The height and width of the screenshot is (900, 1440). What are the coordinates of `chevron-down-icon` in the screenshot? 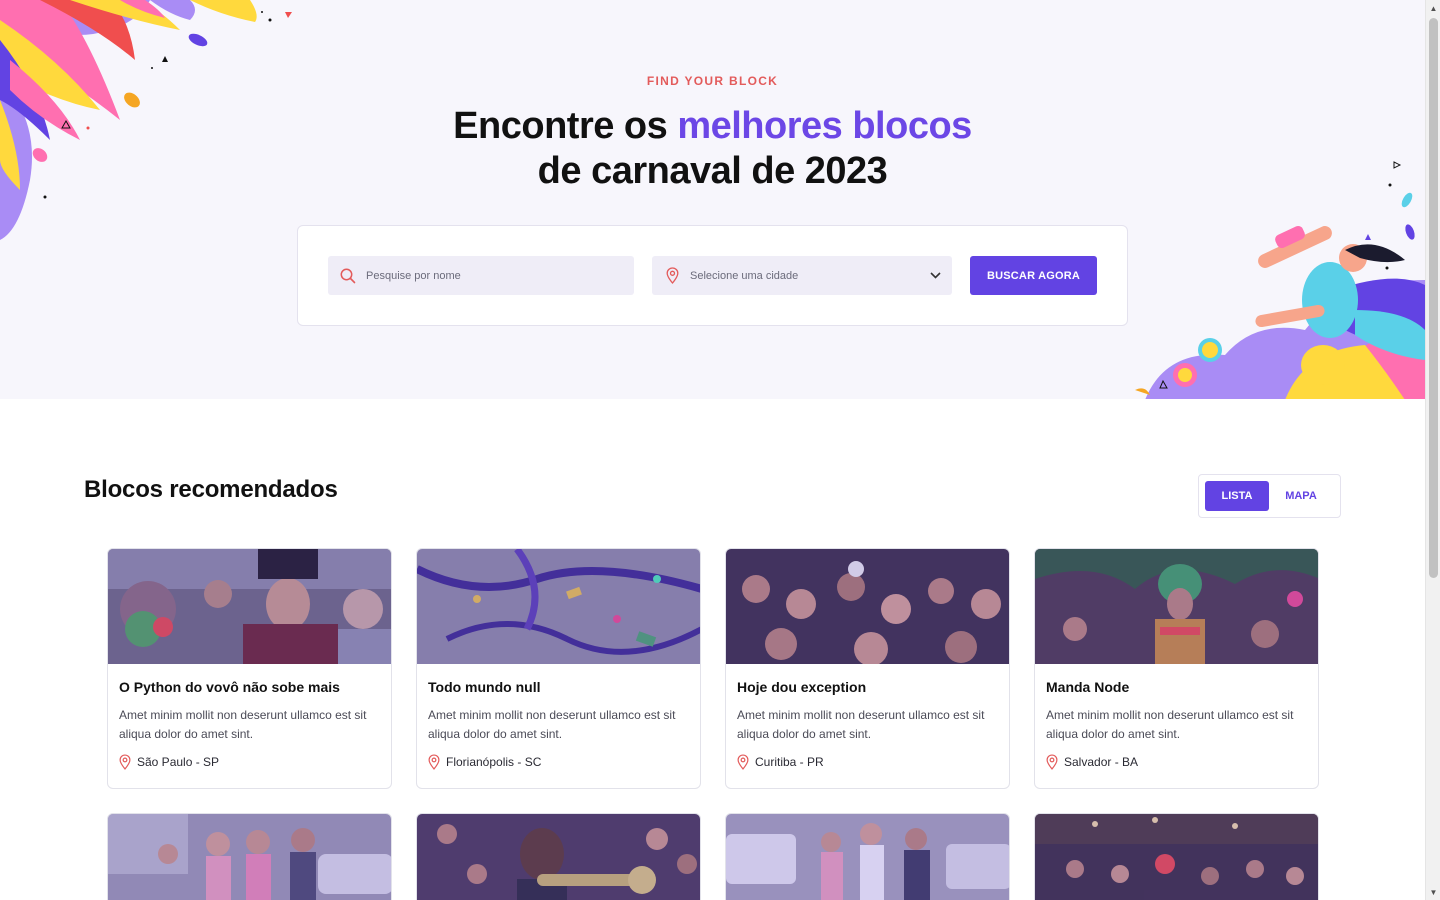 It's located at (935, 276).